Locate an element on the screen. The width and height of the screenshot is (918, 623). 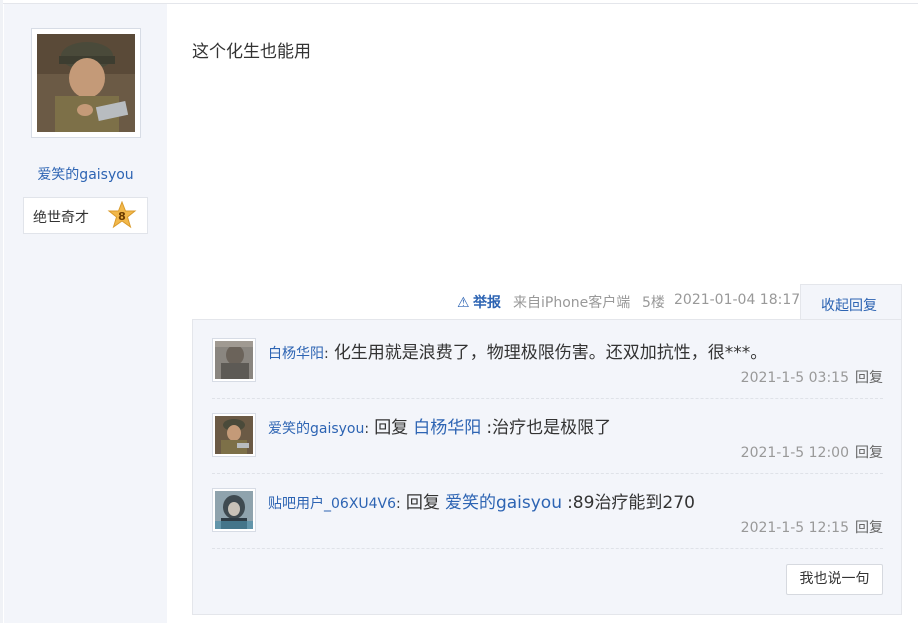
reply-mention-link: 爱笑的gaisyou is located at coordinates (503, 503).